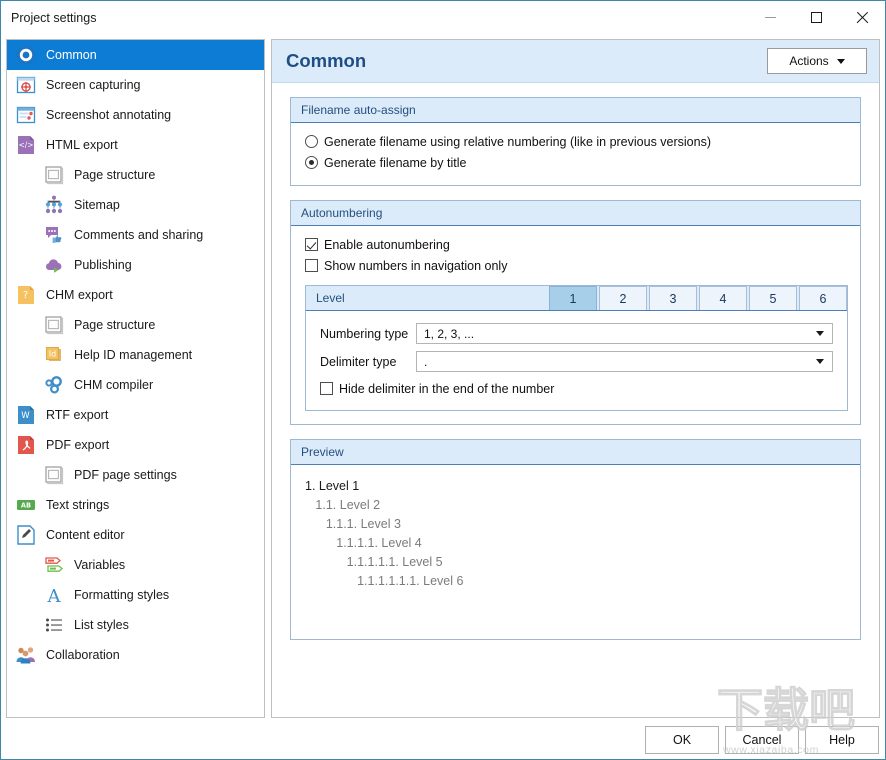  Describe the element at coordinates (135, 655) in the screenshot. I see `sidebar-item-collaboration: Collaboration` at that location.